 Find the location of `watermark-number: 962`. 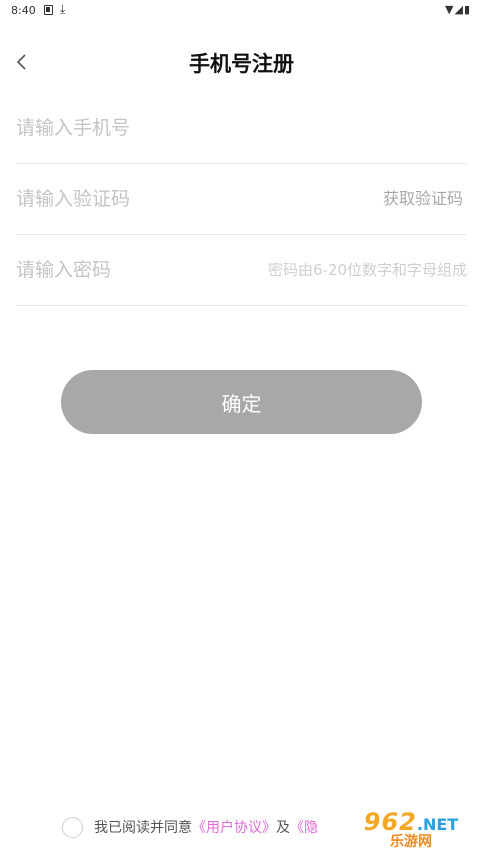

watermark-number: 962 is located at coordinates (390, 822).